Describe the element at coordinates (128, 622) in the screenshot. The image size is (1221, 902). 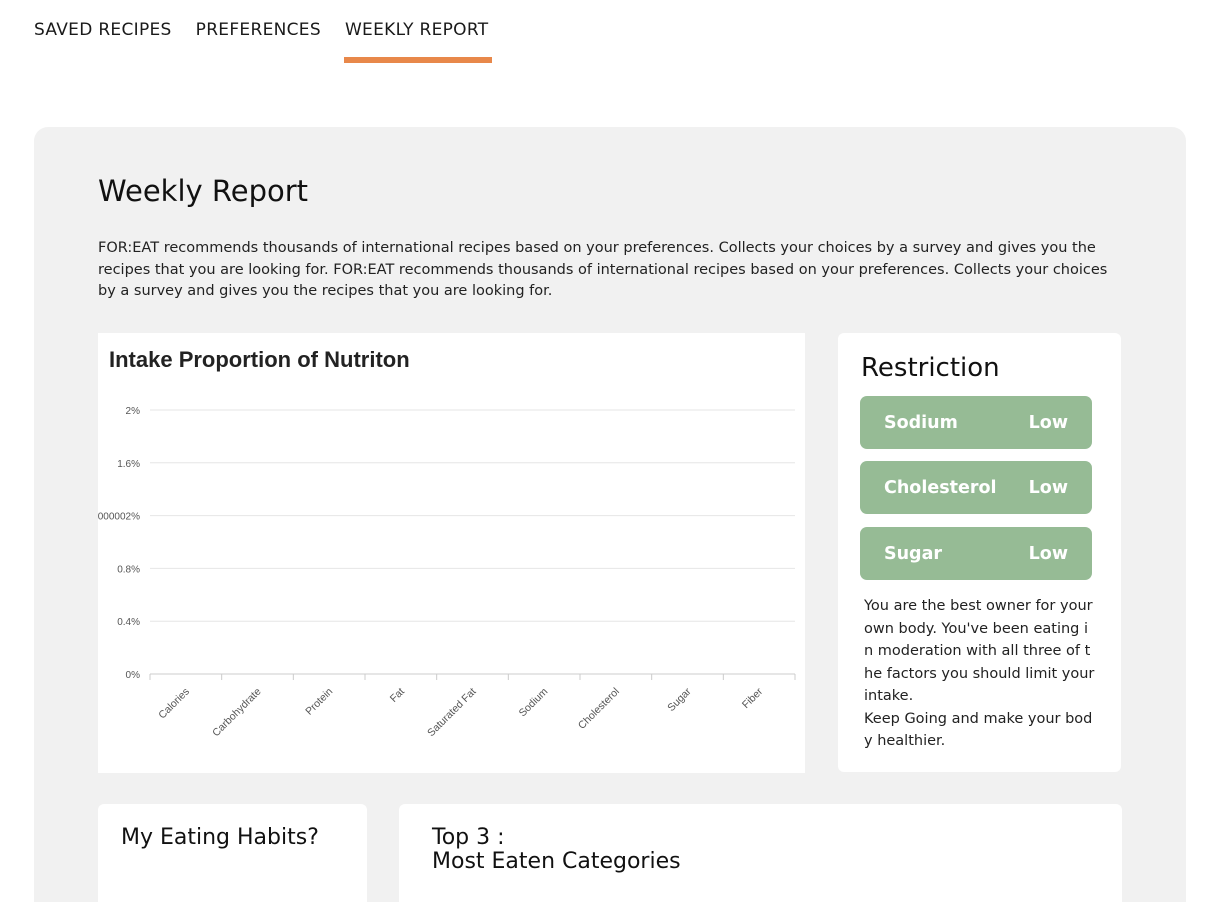
I see `y-tick-label: 0.4%` at that location.